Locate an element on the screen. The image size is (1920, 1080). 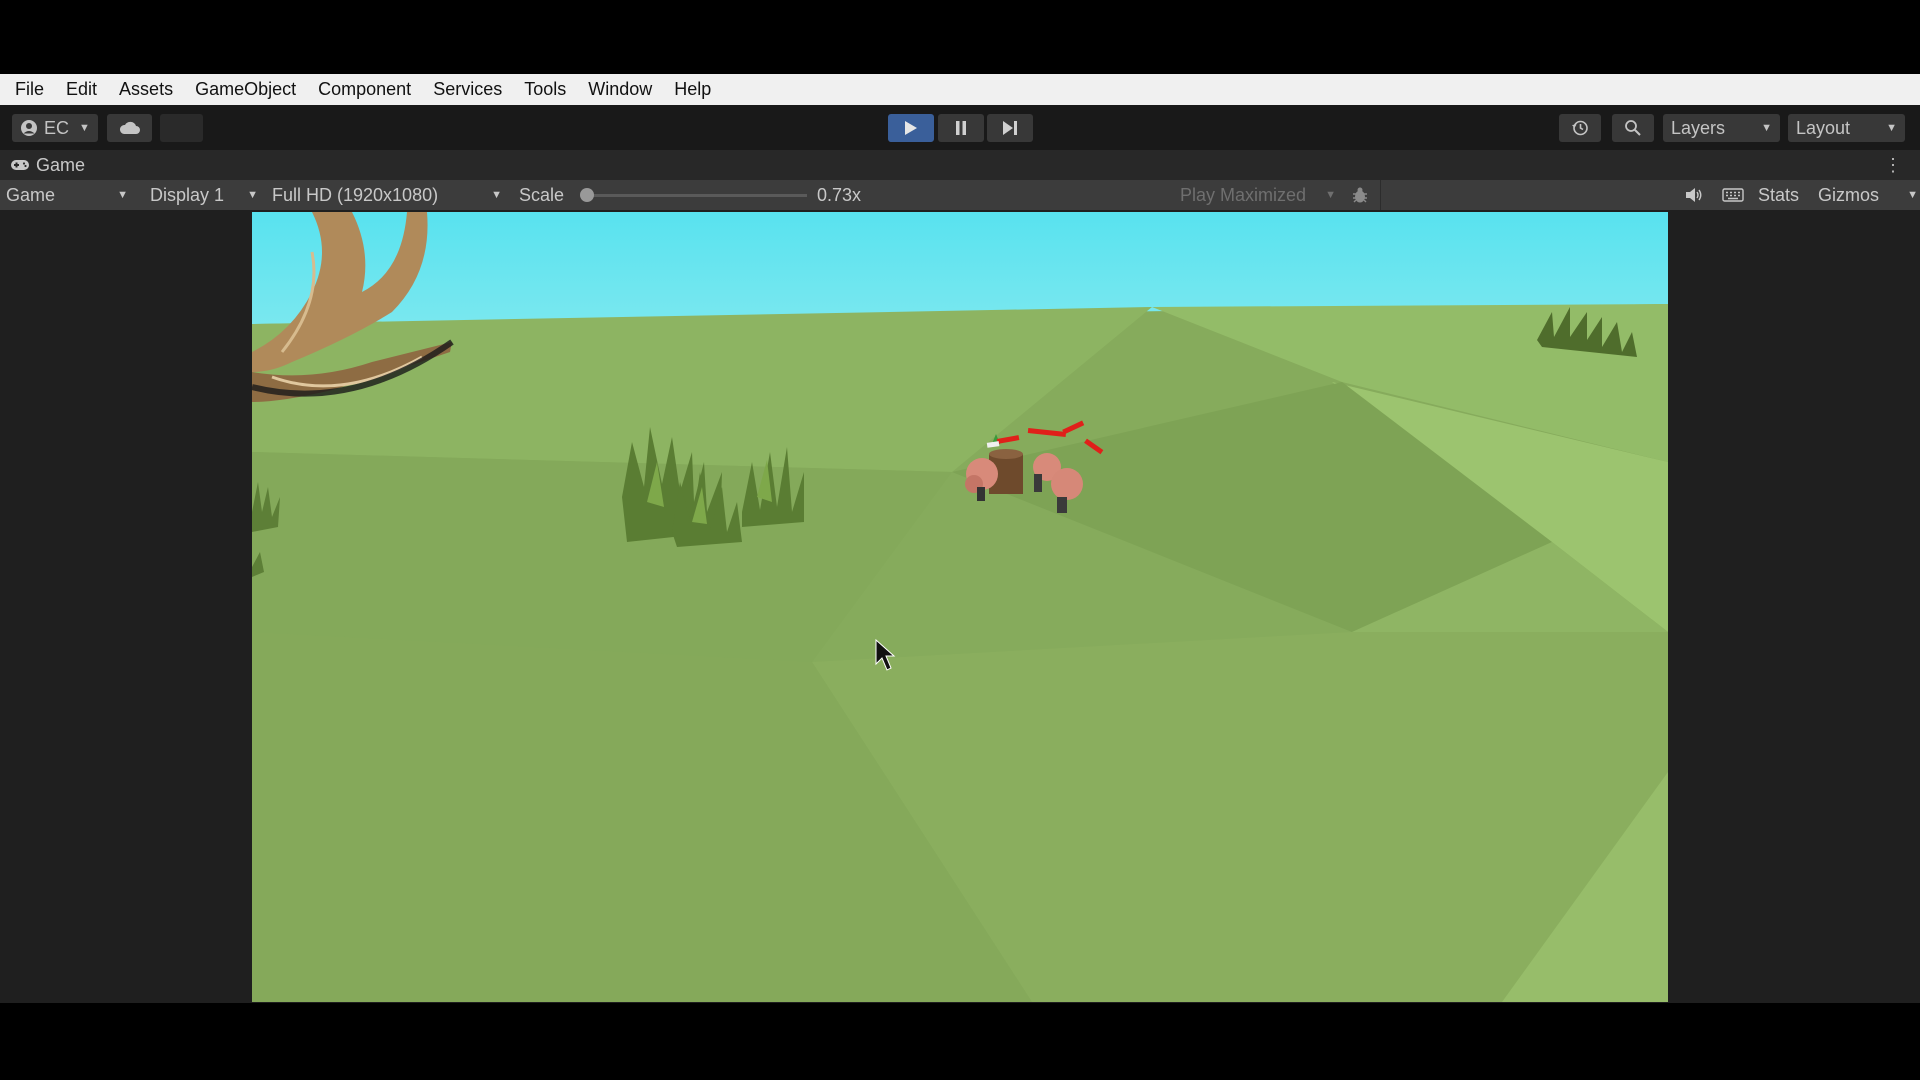
shortcut-toggle is located at coordinates (1733, 195).